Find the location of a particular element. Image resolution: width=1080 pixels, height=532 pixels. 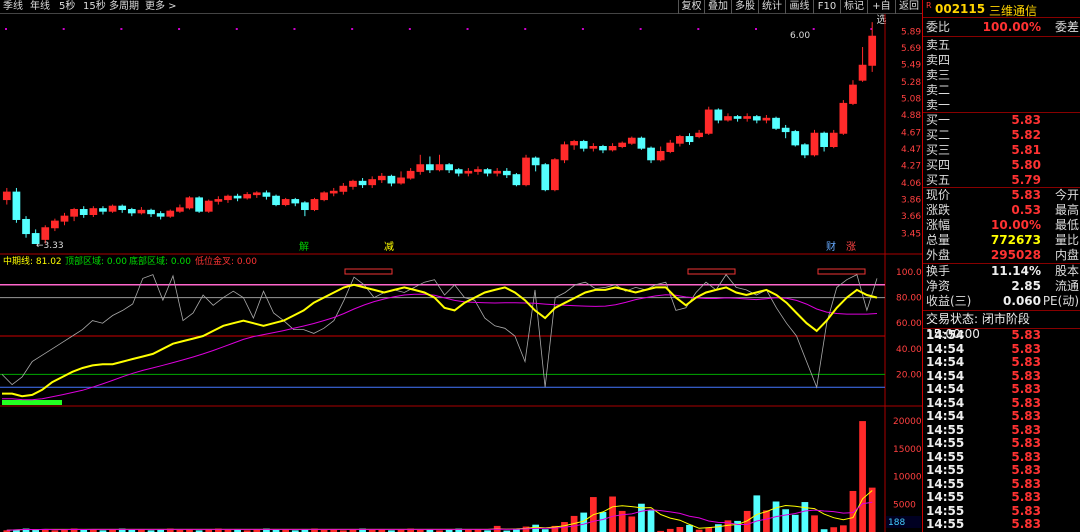

volume-tick: 5000 is located at coordinates (904, 505).